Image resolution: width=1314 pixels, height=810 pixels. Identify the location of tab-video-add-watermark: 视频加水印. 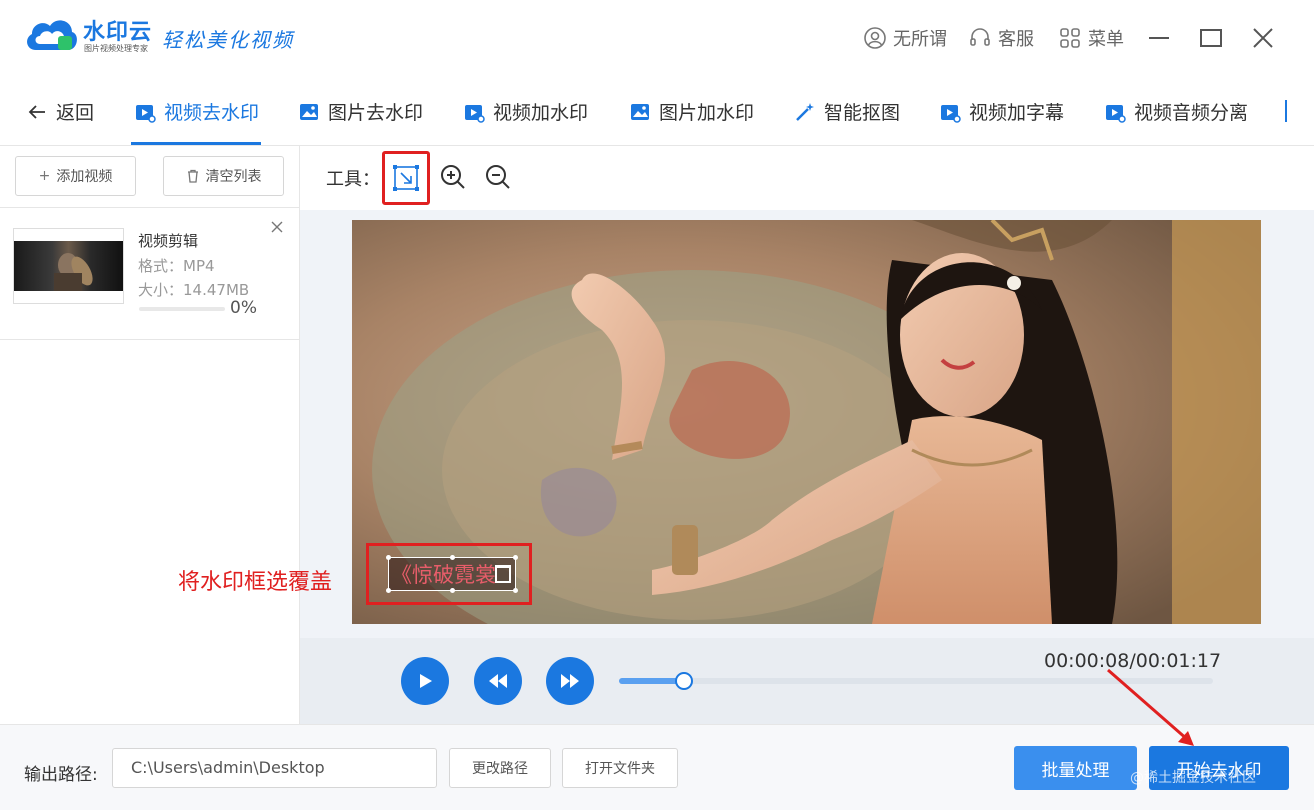
(525, 111).